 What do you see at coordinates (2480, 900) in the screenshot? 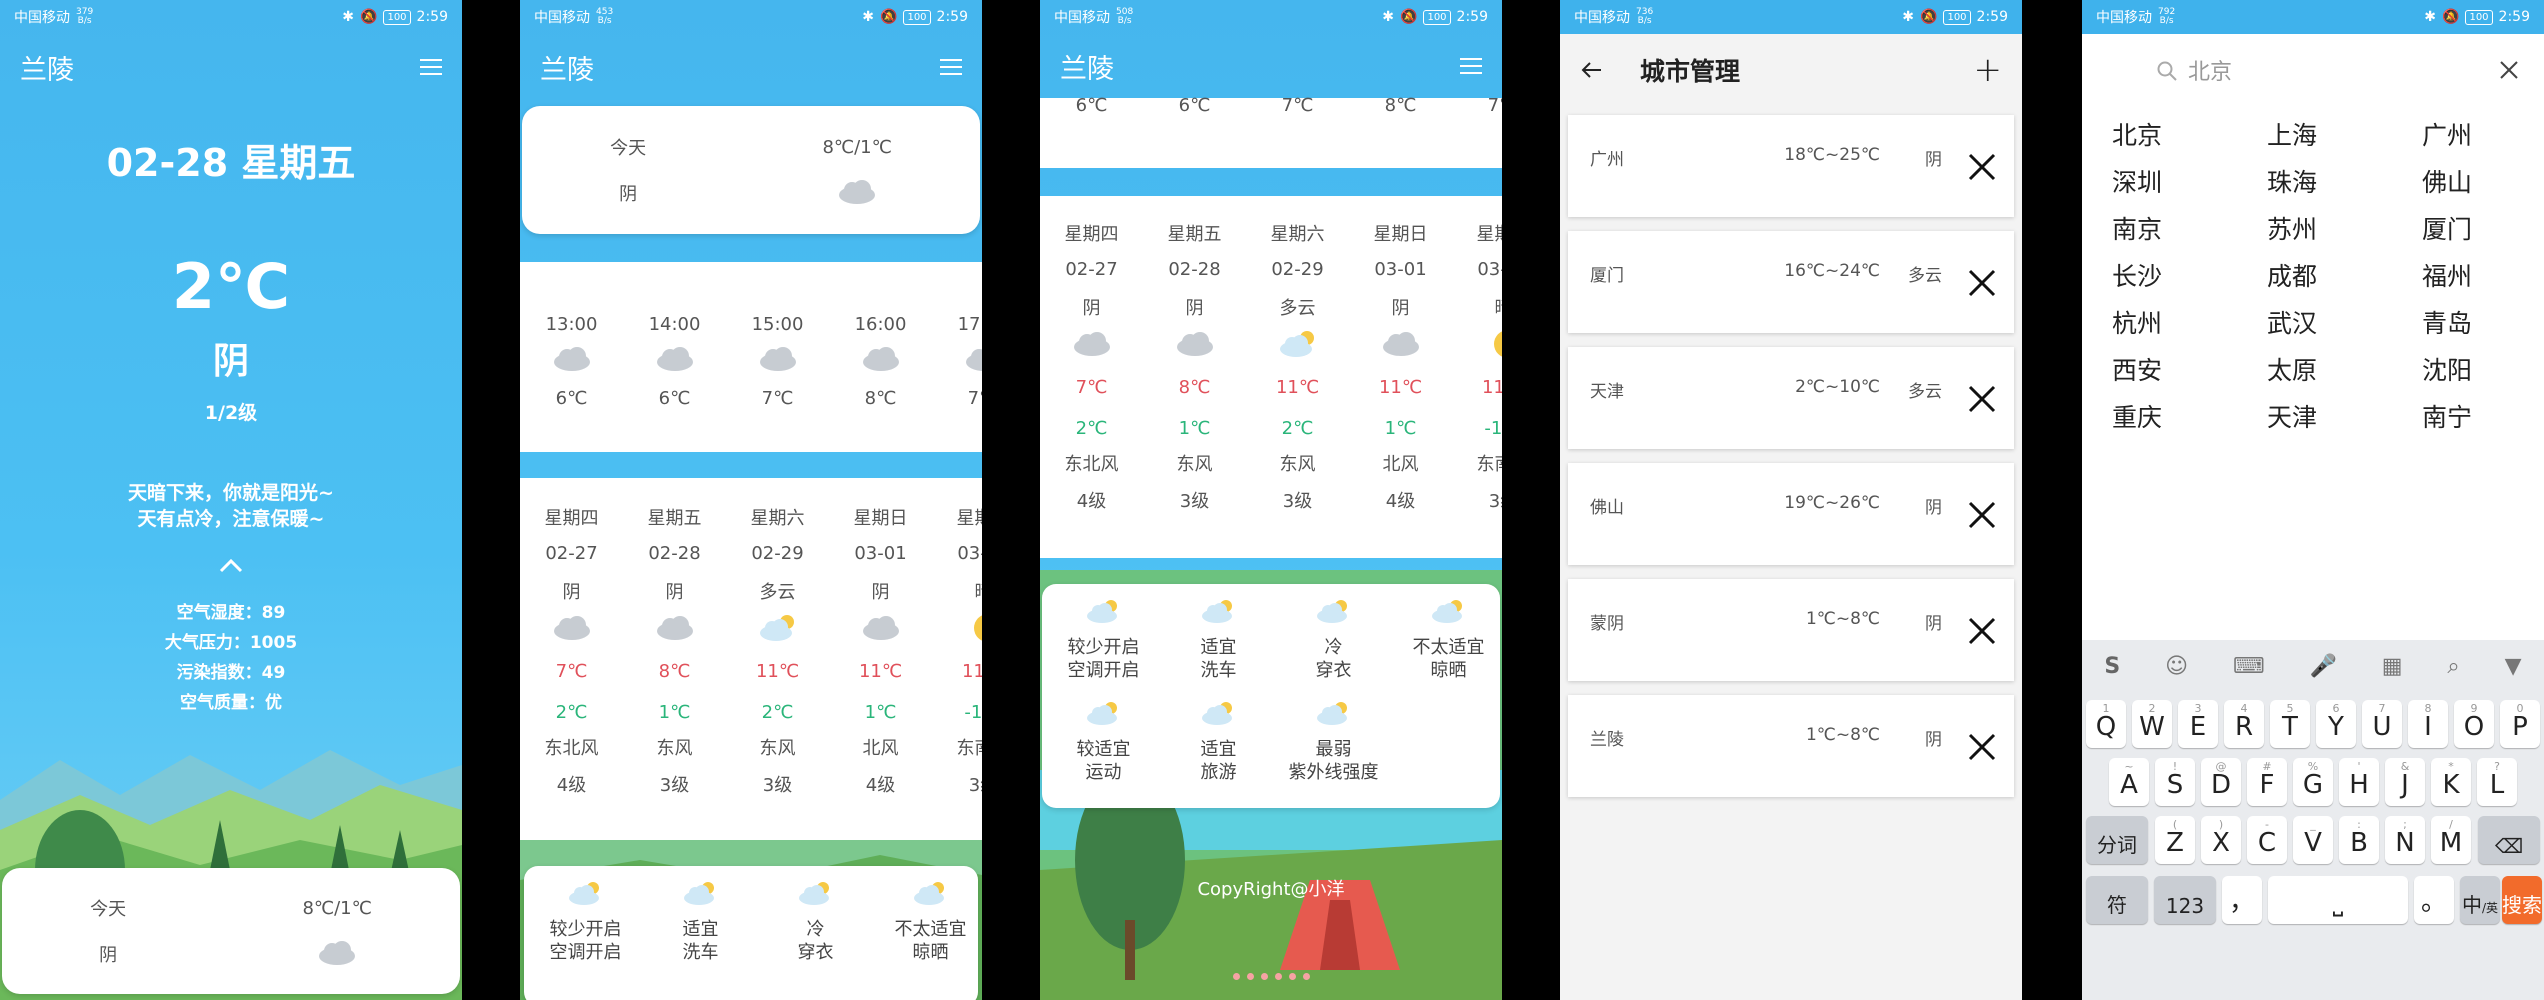
I see `language-toggle-key: 中/英` at bounding box center [2480, 900].